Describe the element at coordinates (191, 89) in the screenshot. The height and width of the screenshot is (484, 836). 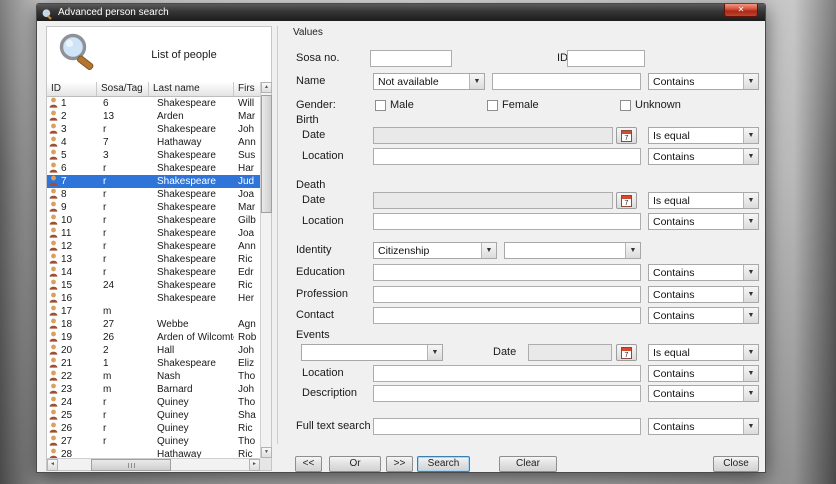
I see `column-header-lastname: Last name` at that location.